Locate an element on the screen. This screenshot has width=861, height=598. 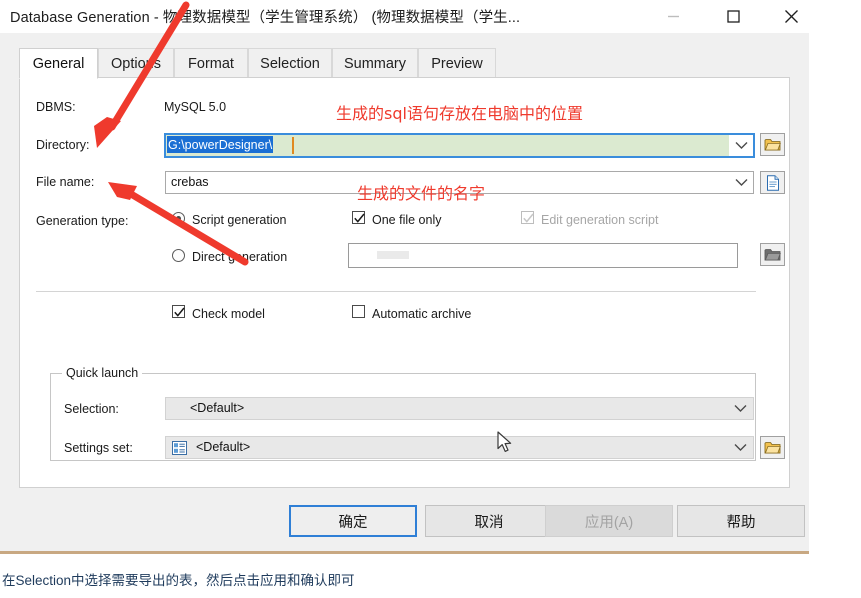
selection-value: <Default> is located at coordinates (217, 408).